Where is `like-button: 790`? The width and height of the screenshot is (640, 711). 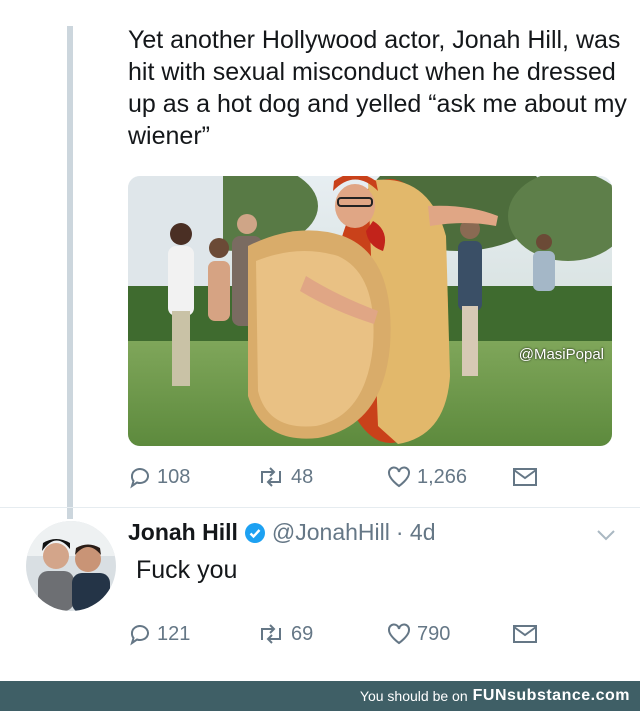
like-button: 790 is located at coordinates (418, 634).